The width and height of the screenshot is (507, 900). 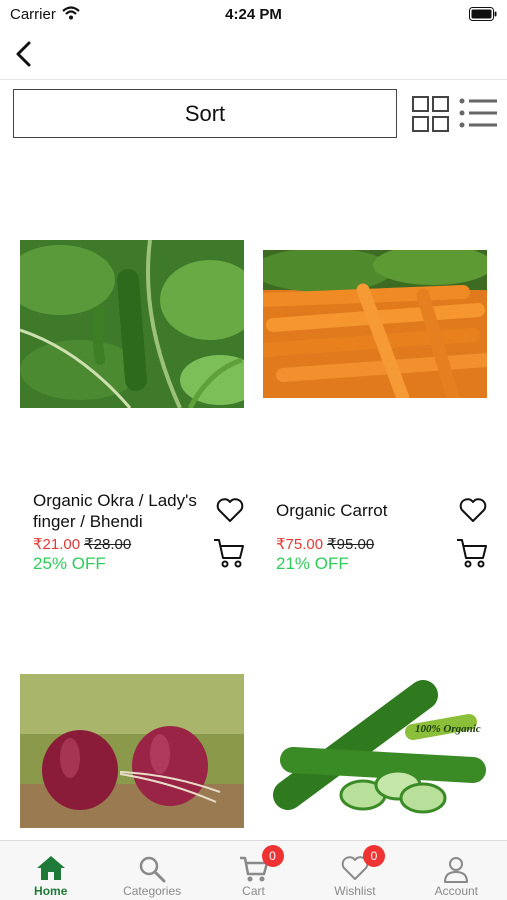 I want to click on cart-count-badge: 0, so click(x=272, y=856).